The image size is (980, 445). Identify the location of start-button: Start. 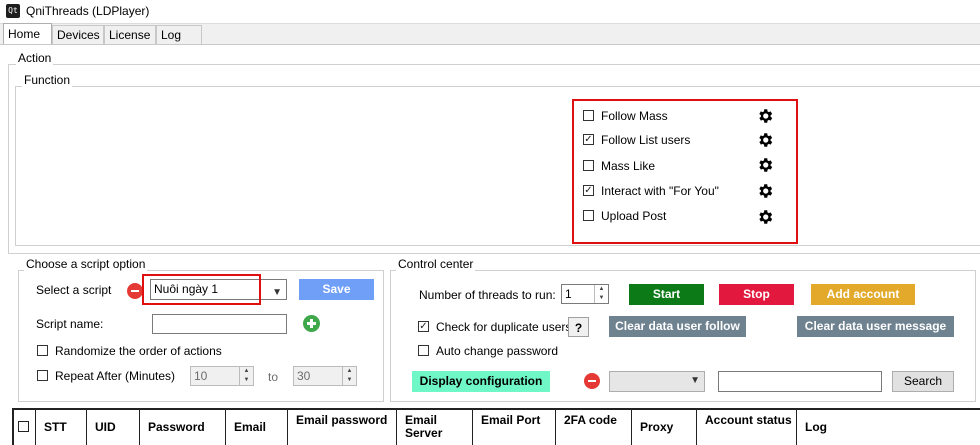
(666, 294).